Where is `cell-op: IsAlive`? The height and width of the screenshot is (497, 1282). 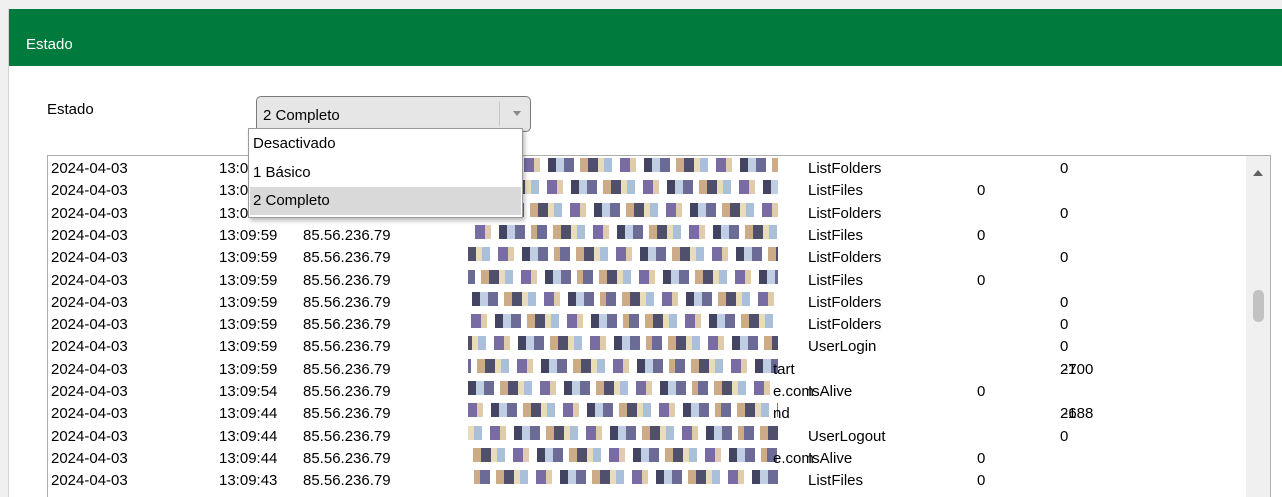 cell-op: IsAlive is located at coordinates (830, 458).